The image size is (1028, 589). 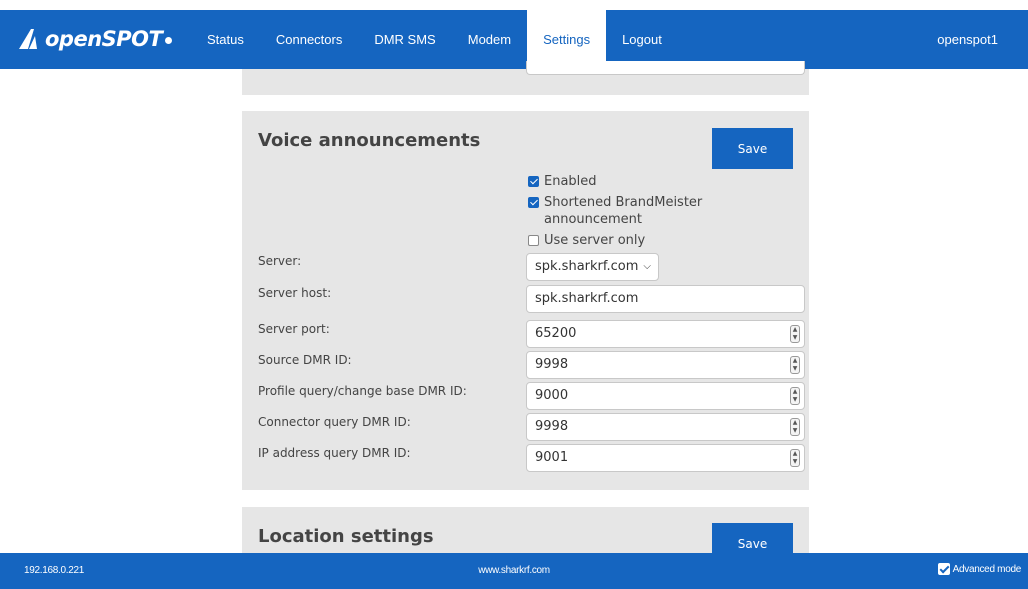 What do you see at coordinates (636, 181) in the screenshot?
I see `enabled-checkbox-row: Enabled` at bounding box center [636, 181].